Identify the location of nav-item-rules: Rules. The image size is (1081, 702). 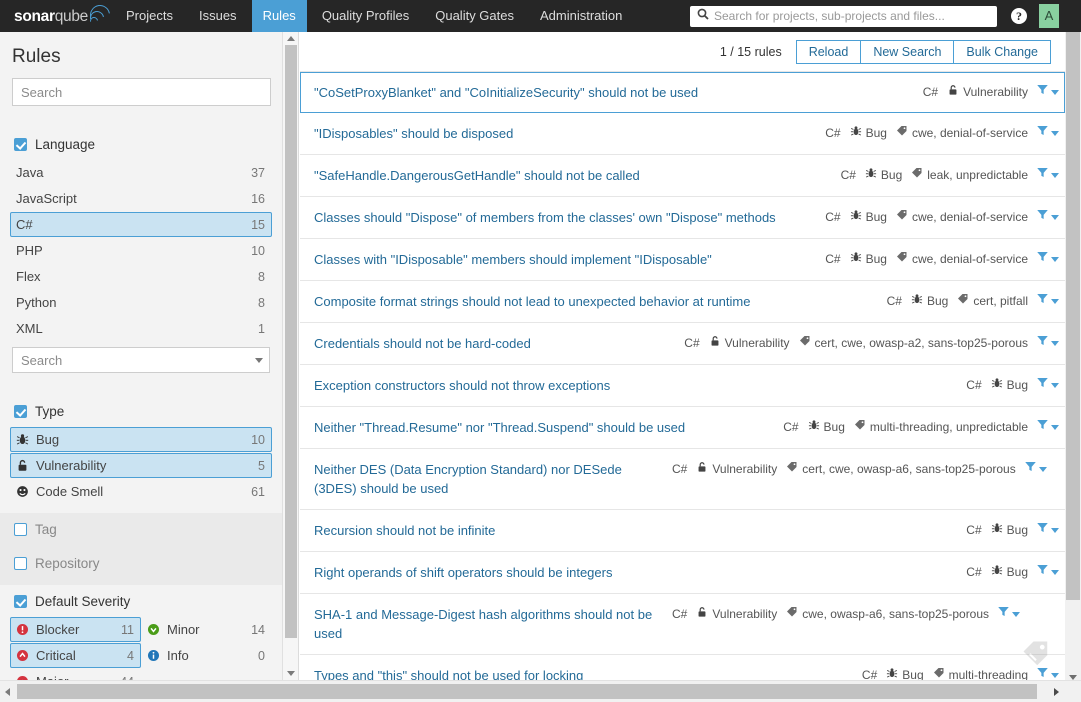
(279, 16).